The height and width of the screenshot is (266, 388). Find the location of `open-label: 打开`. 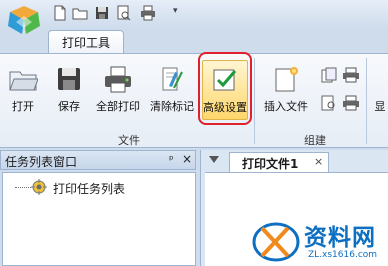

open-label: 打开 is located at coordinates (23, 106).